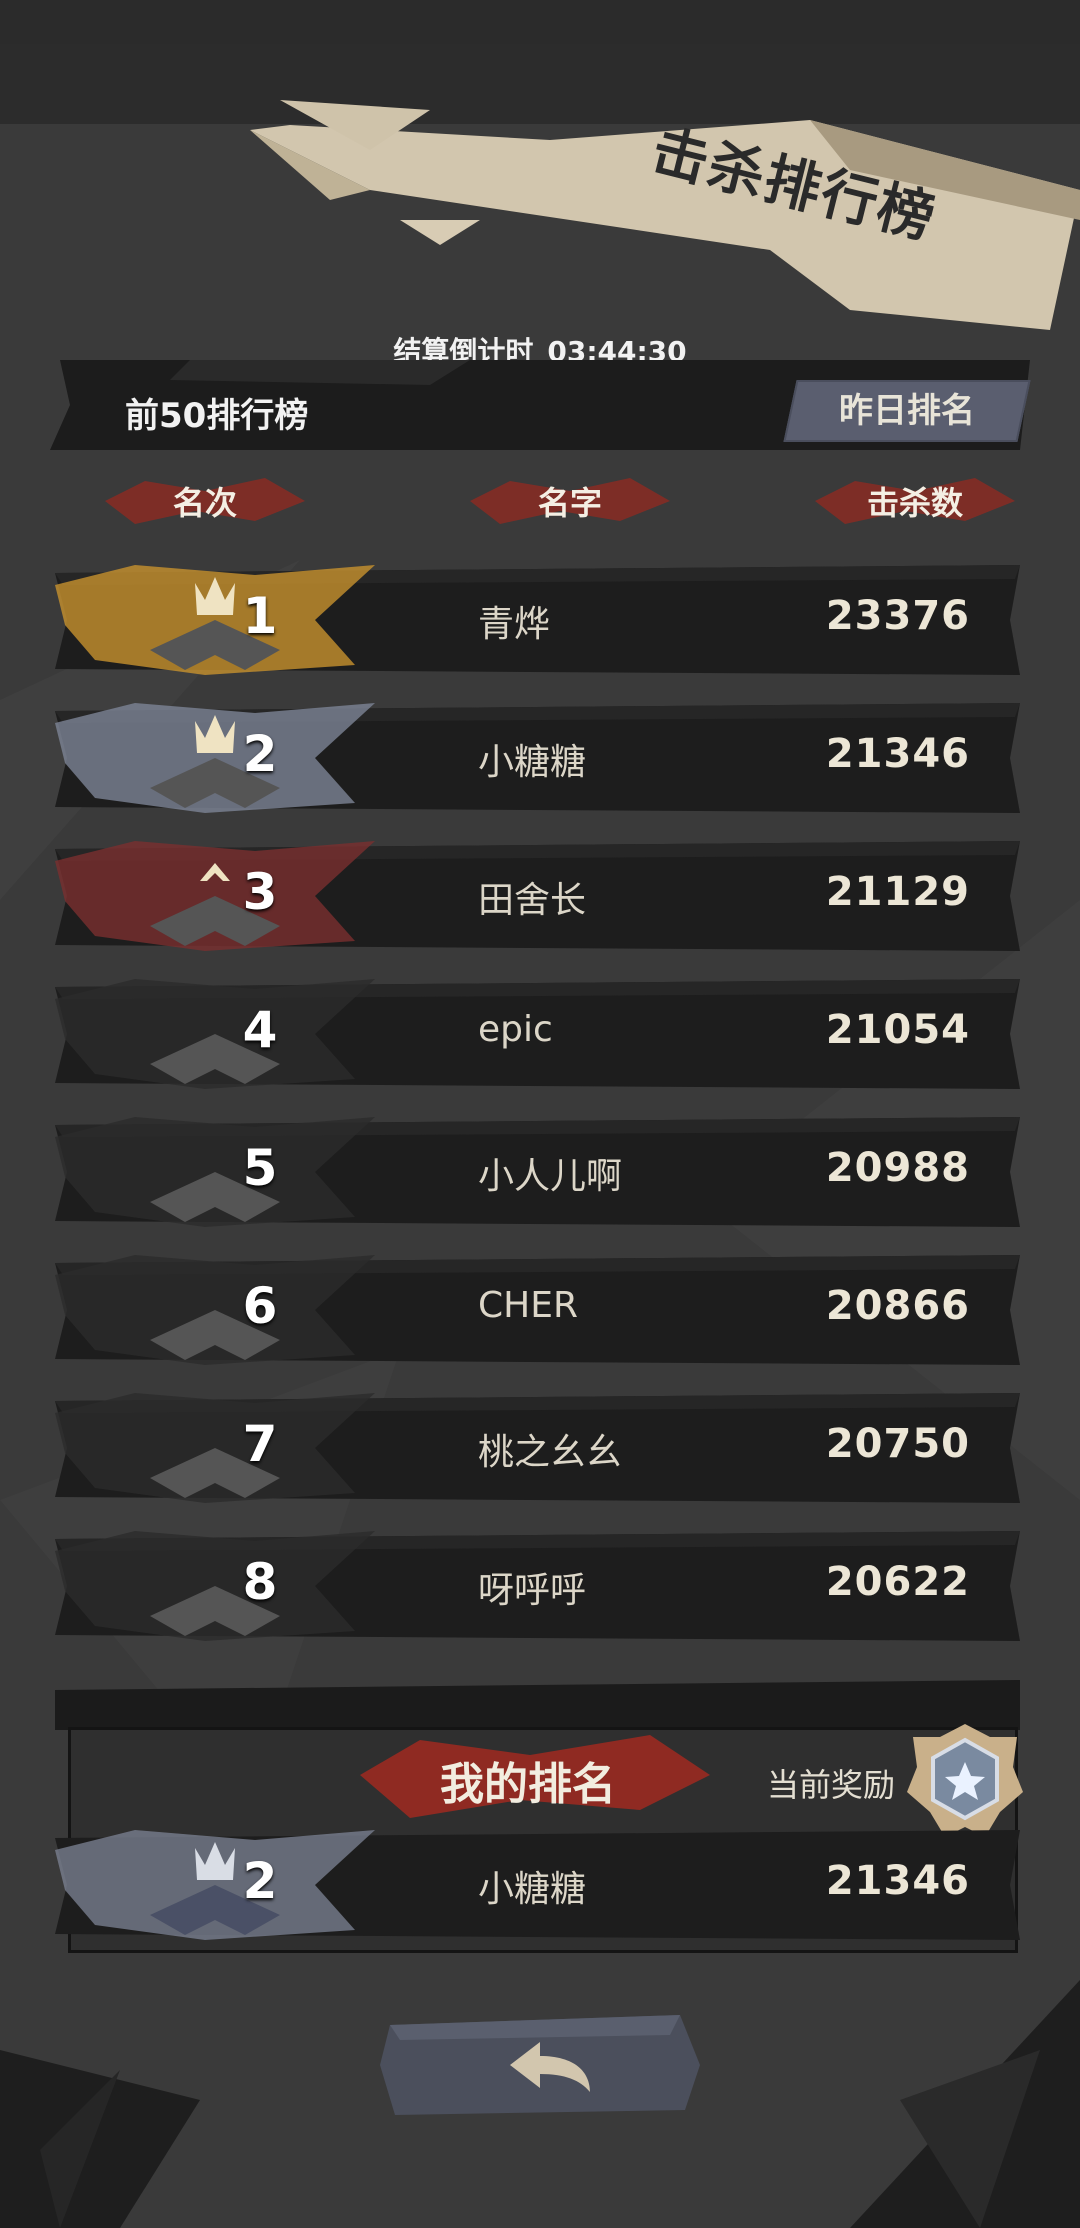  I want to click on player-name: 小人儿啊, so click(550, 1176).